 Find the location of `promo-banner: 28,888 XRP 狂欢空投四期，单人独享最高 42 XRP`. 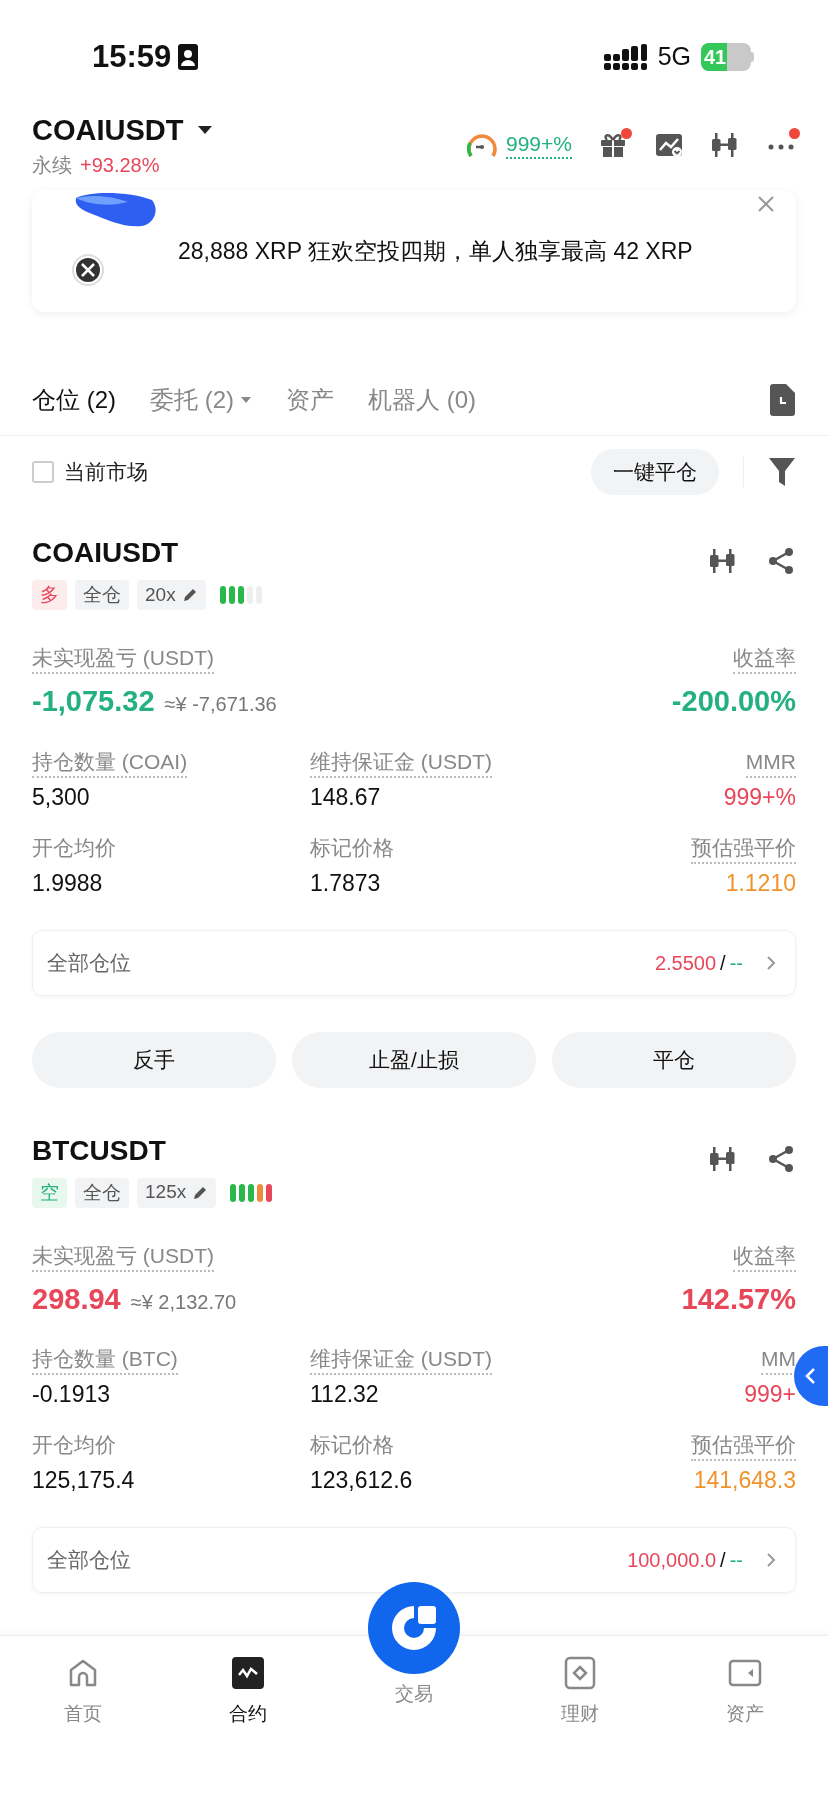

promo-banner: 28,888 XRP 狂欢空投四期，单人独享最高 42 XRP is located at coordinates (414, 251).